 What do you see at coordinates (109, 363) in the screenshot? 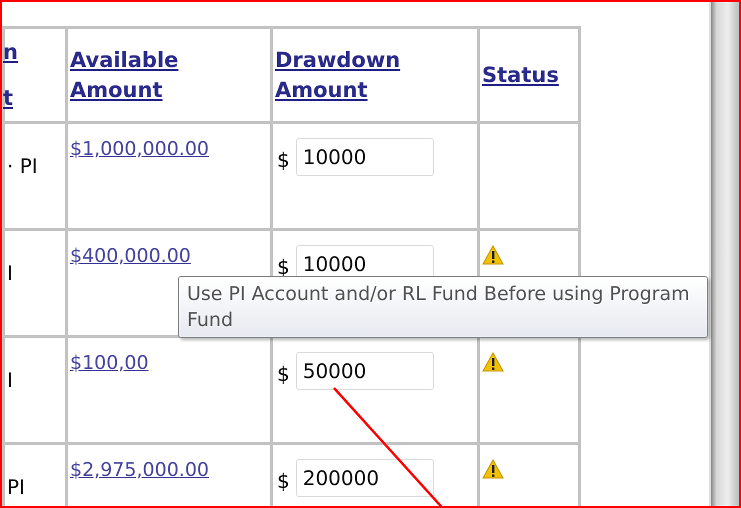
I see `amount-link: $100,00` at bounding box center [109, 363].